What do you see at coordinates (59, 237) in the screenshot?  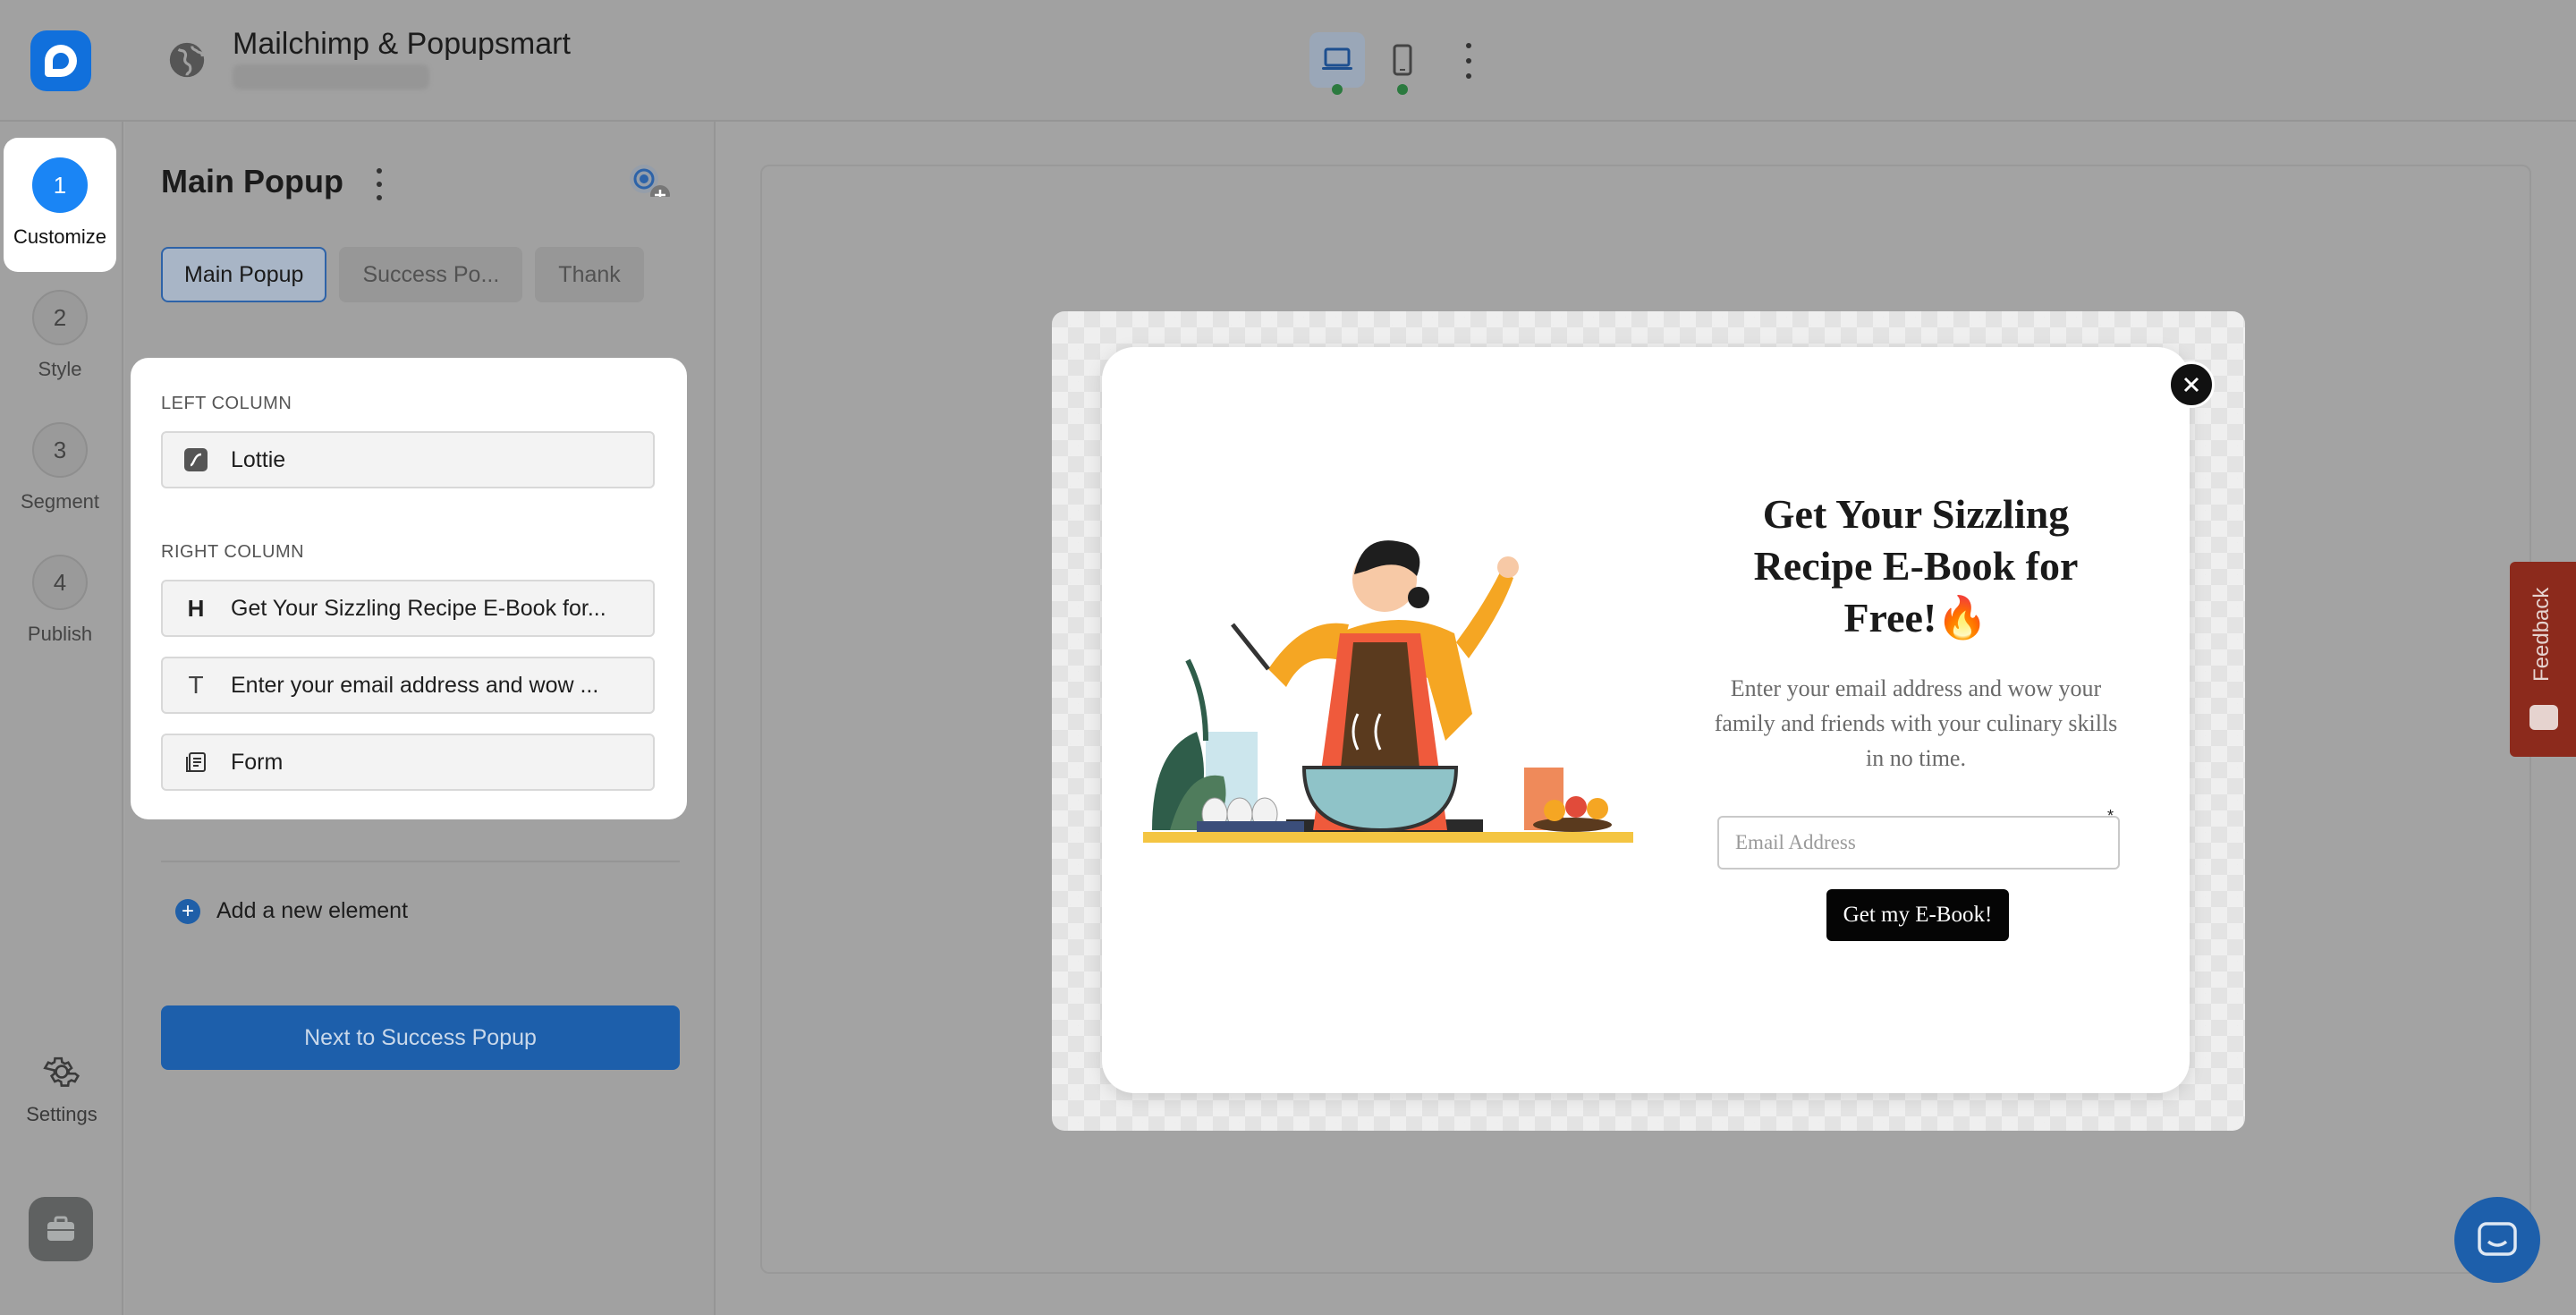 I see `step-label: Customize` at bounding box center [59, 237].